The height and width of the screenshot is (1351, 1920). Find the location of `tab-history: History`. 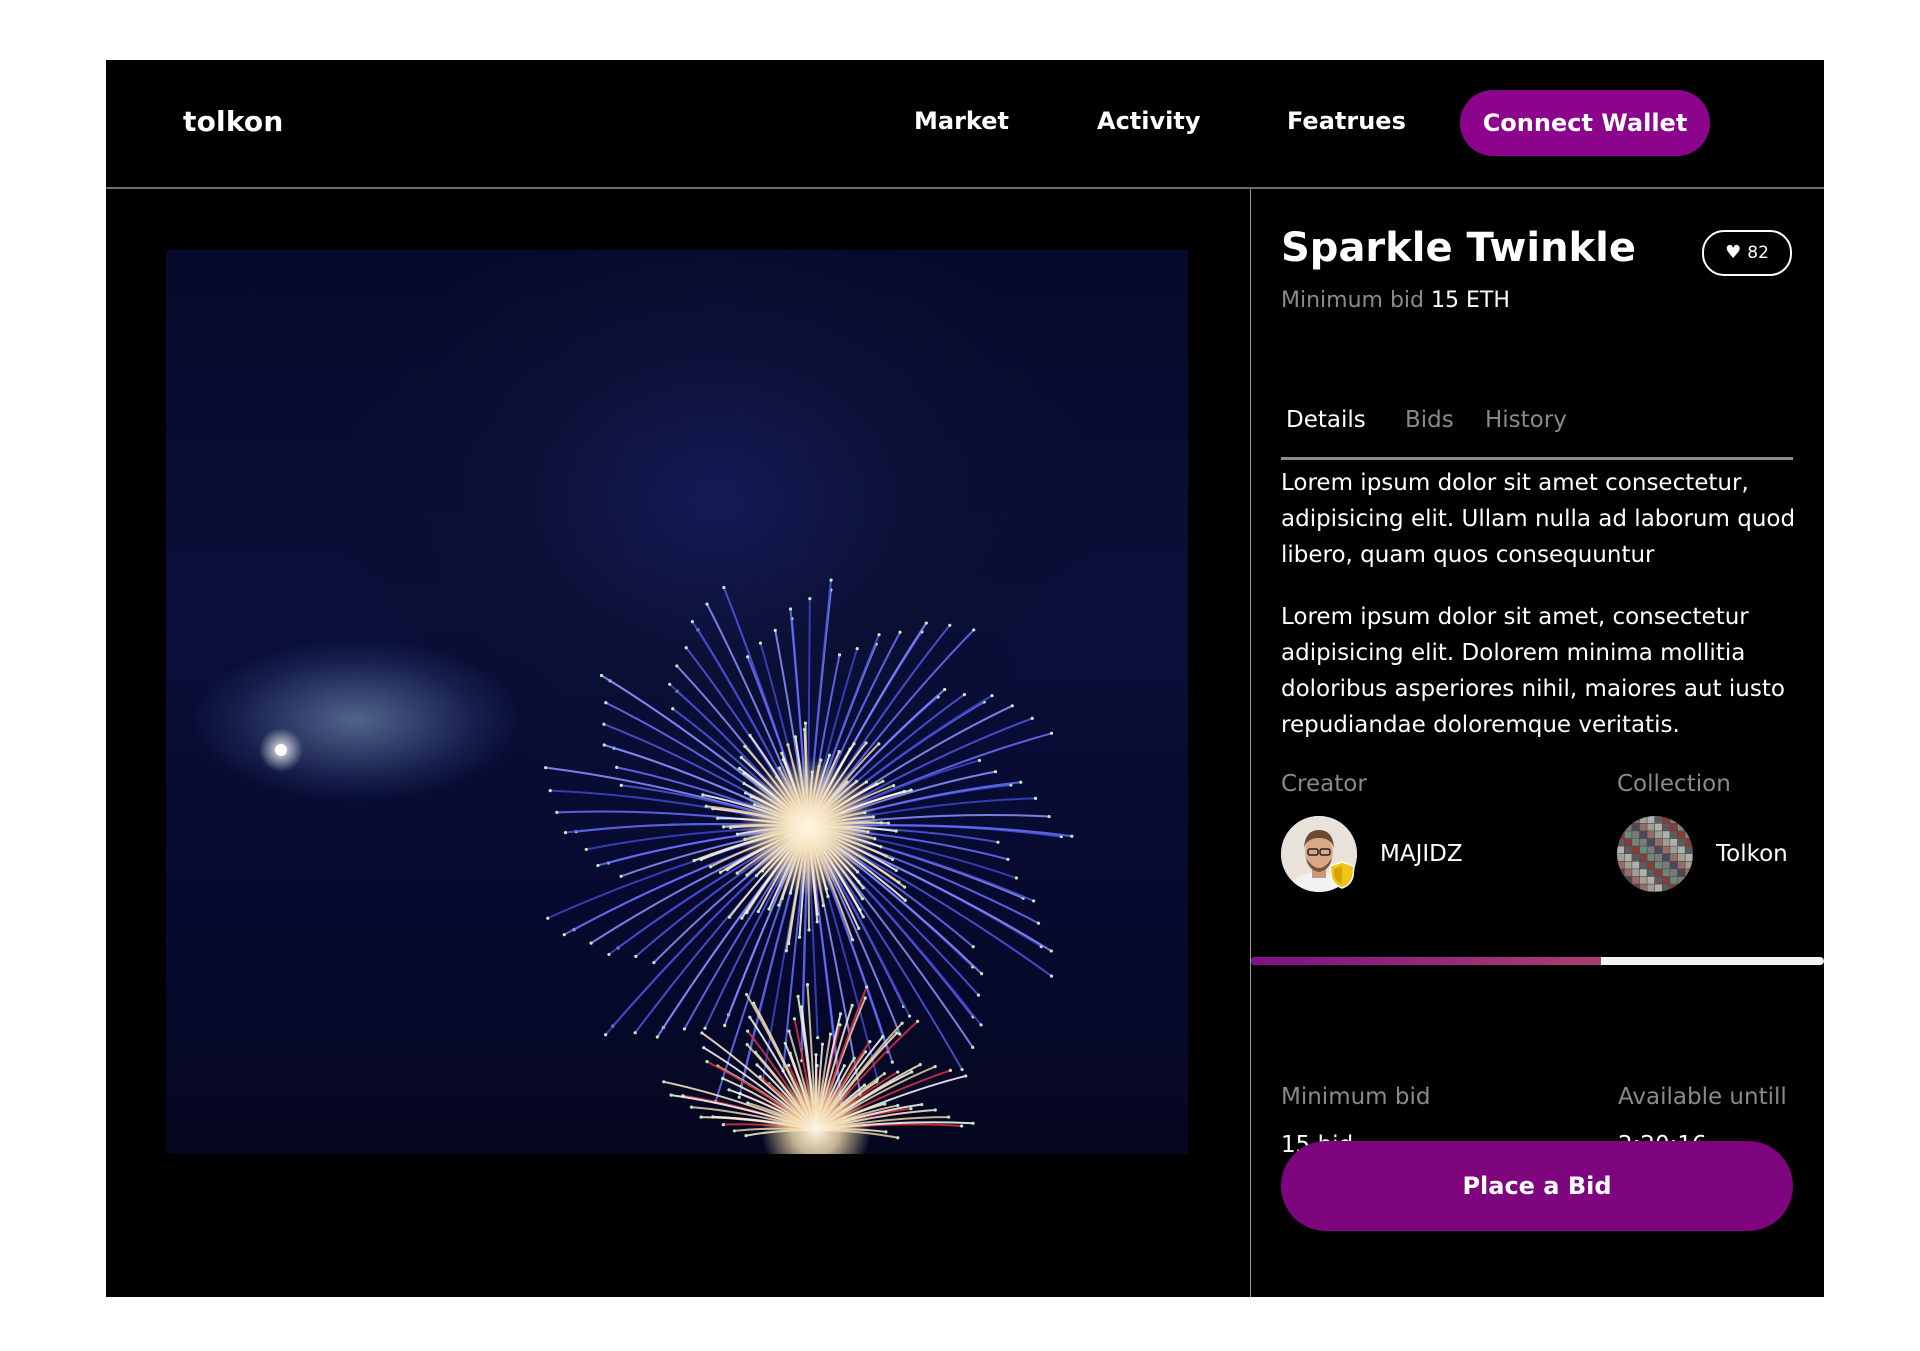

tab-history: History is located at coordinates (1526, 420).